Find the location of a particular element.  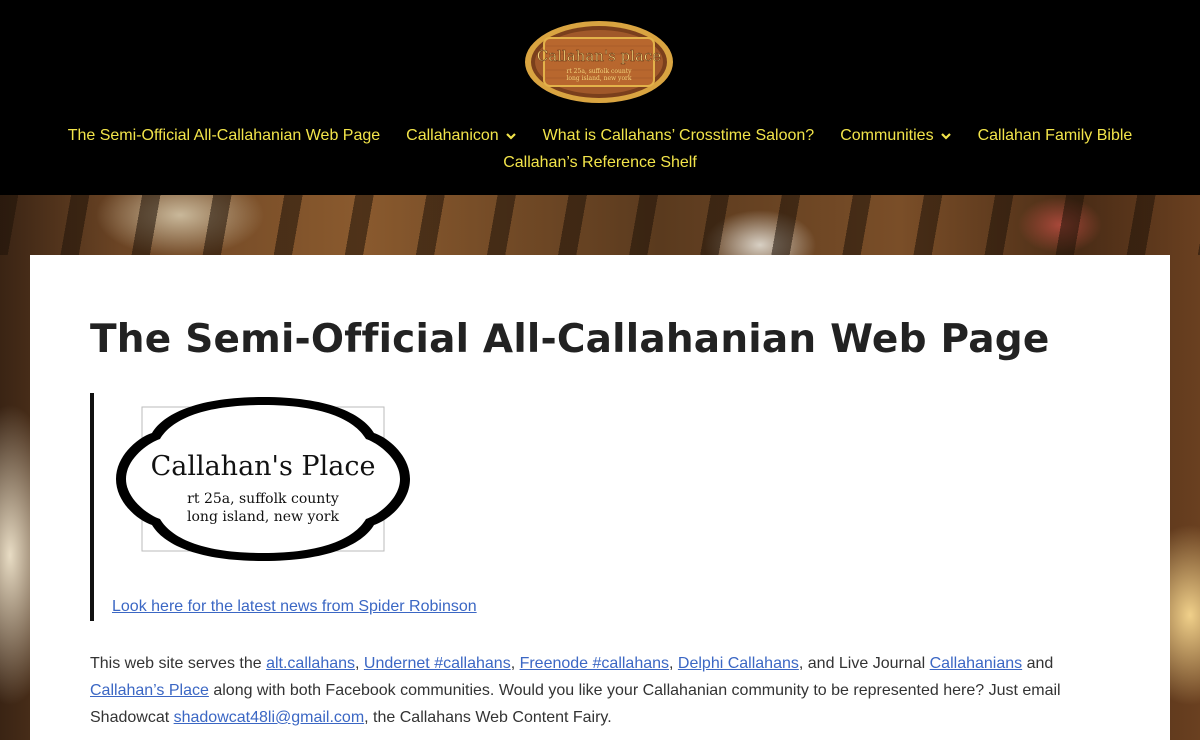

nav-row-2: Callahan’s Reference Shelf is located at coordinates (600, 162).